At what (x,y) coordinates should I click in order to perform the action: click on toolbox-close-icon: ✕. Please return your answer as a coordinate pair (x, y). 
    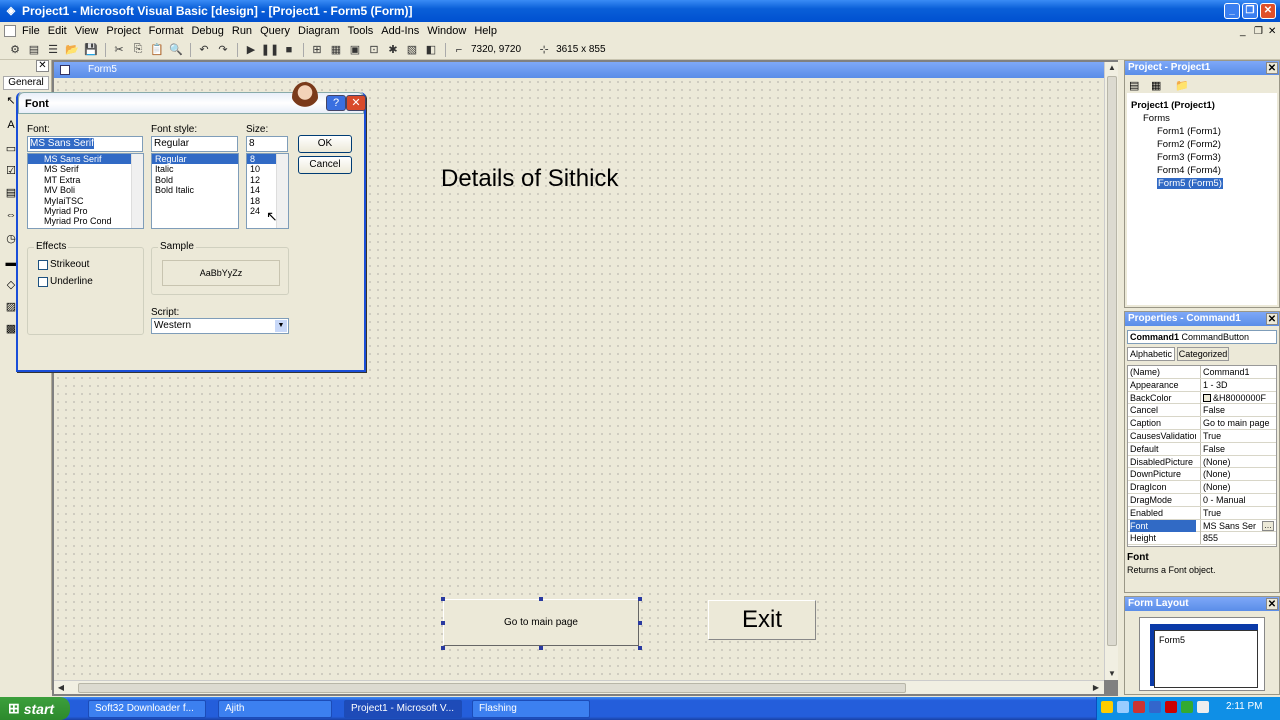
    Looking at the image, I should click on (42, 66).